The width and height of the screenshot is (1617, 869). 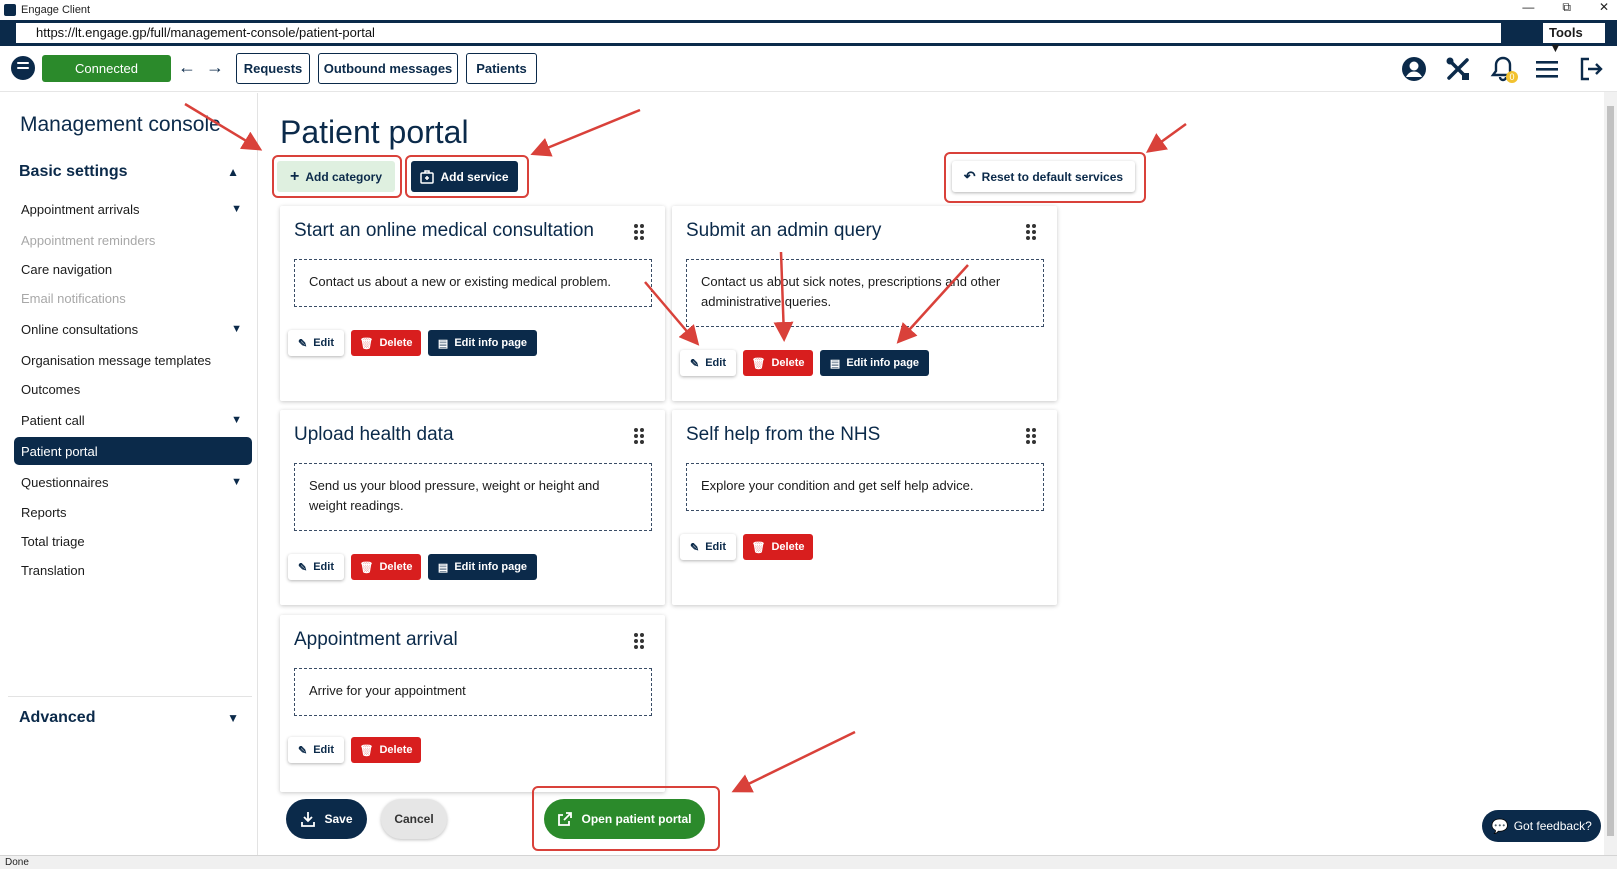 What do you see at coordinates (1166, 137) in the screenshot?
I see `arrow-to-reset` at bounding box center [1166, 137].